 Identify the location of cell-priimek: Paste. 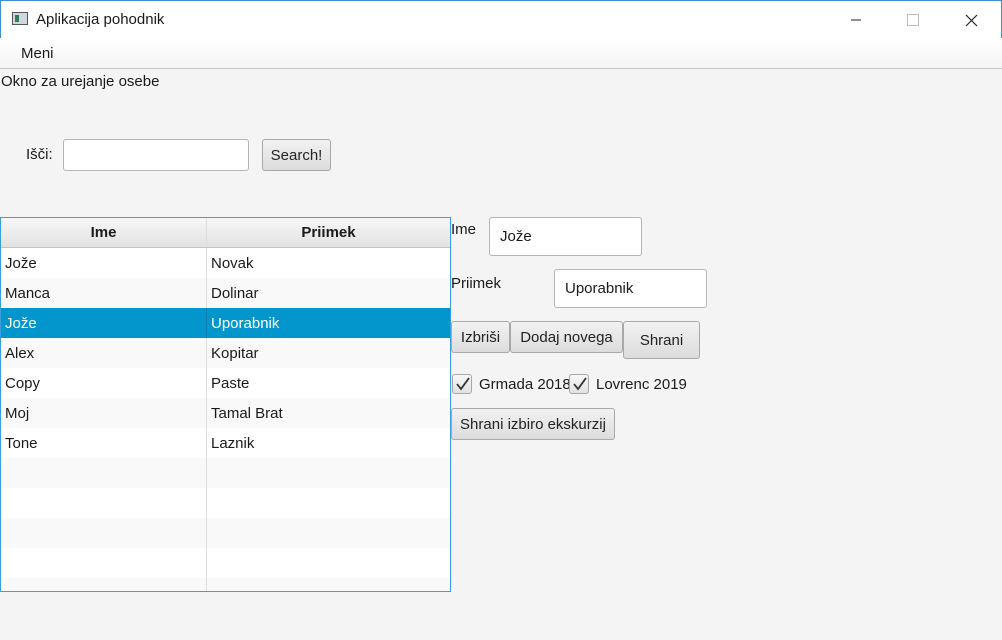
(230, 383).